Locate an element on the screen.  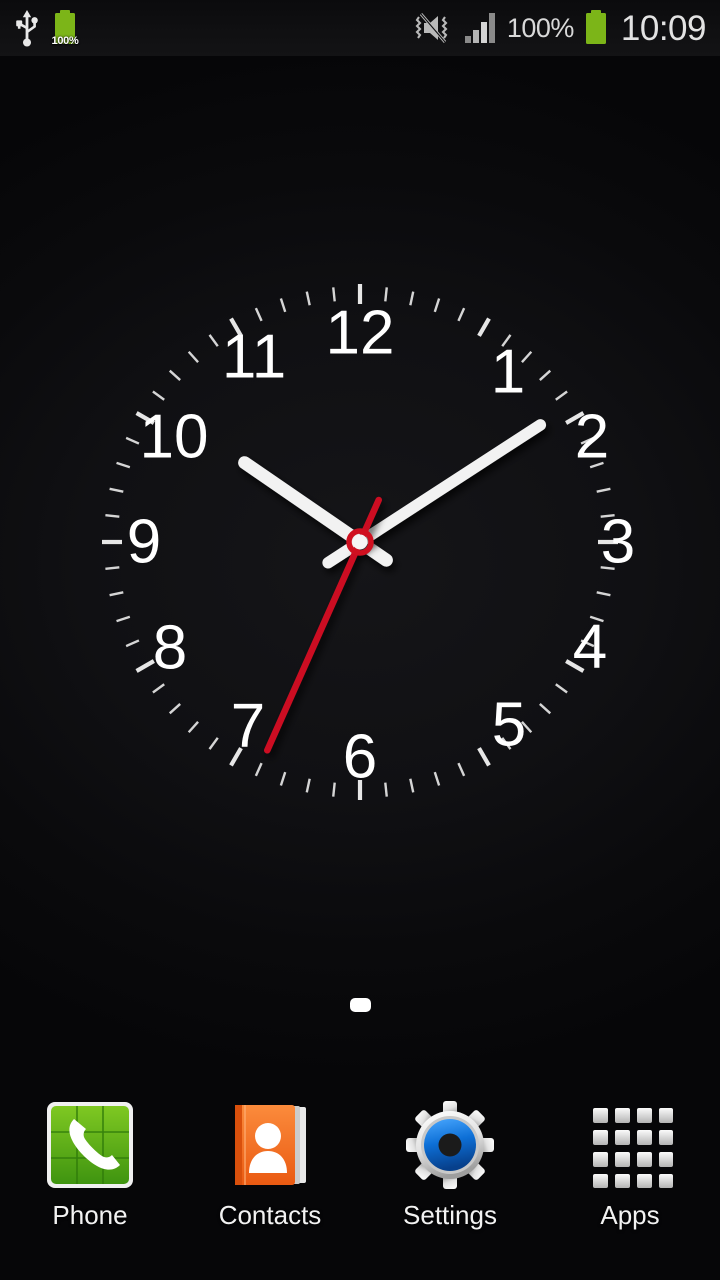
status-bar-left-group: 100% is located at coordinates (47, 28).